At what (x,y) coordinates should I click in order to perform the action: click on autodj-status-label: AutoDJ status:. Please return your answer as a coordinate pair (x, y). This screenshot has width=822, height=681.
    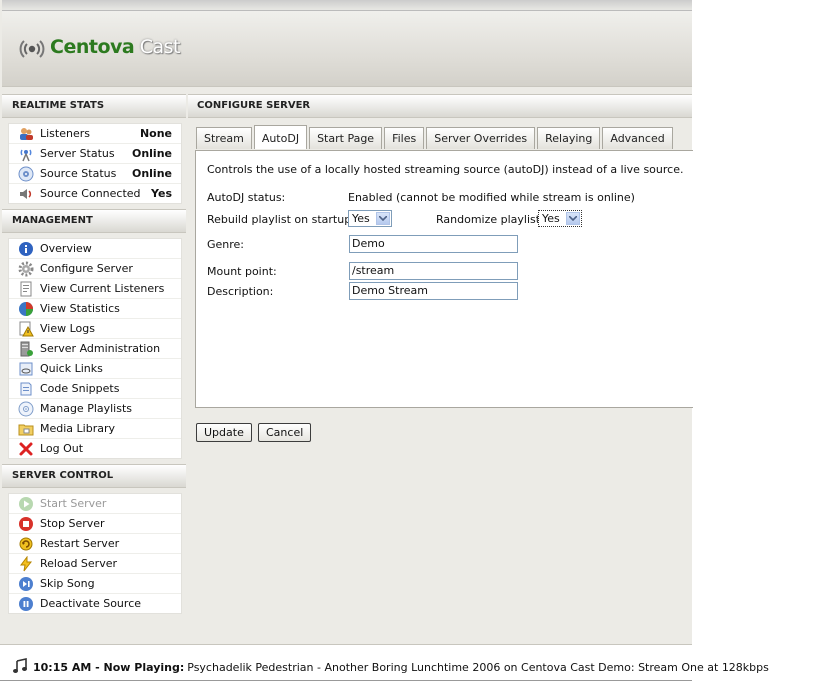
    Looking at the image, I should click on (246, 197).